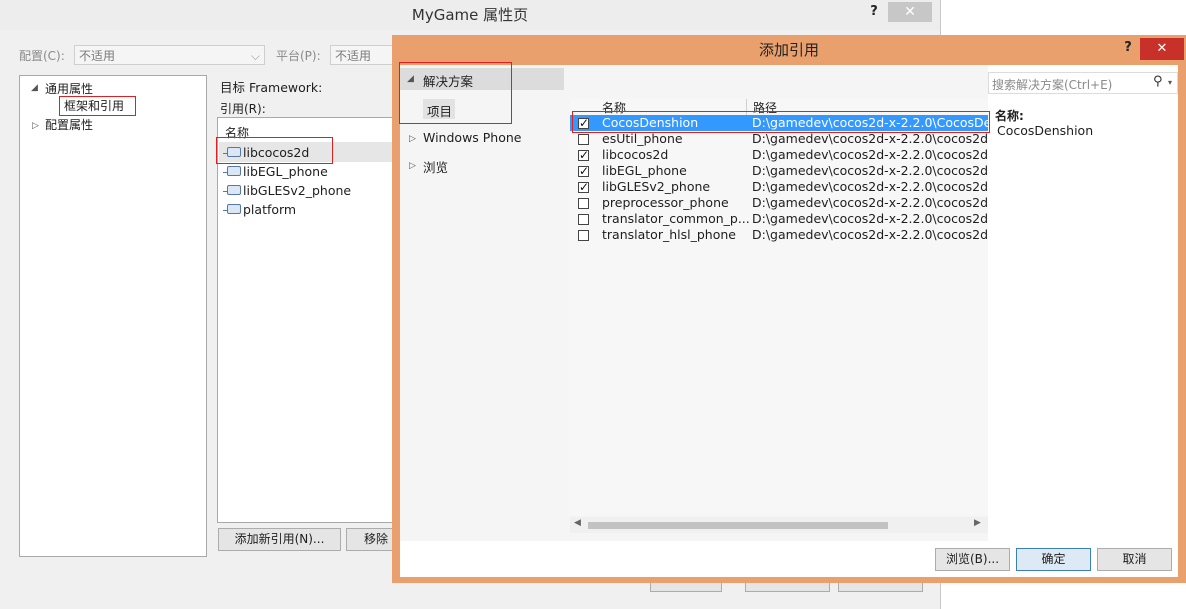 The height and width of the screenshot is (609, 1186). Describe the element at coordinates (669, 234) in the screenshot. I see `reference-name: translator_hlsl_phone` at that location.